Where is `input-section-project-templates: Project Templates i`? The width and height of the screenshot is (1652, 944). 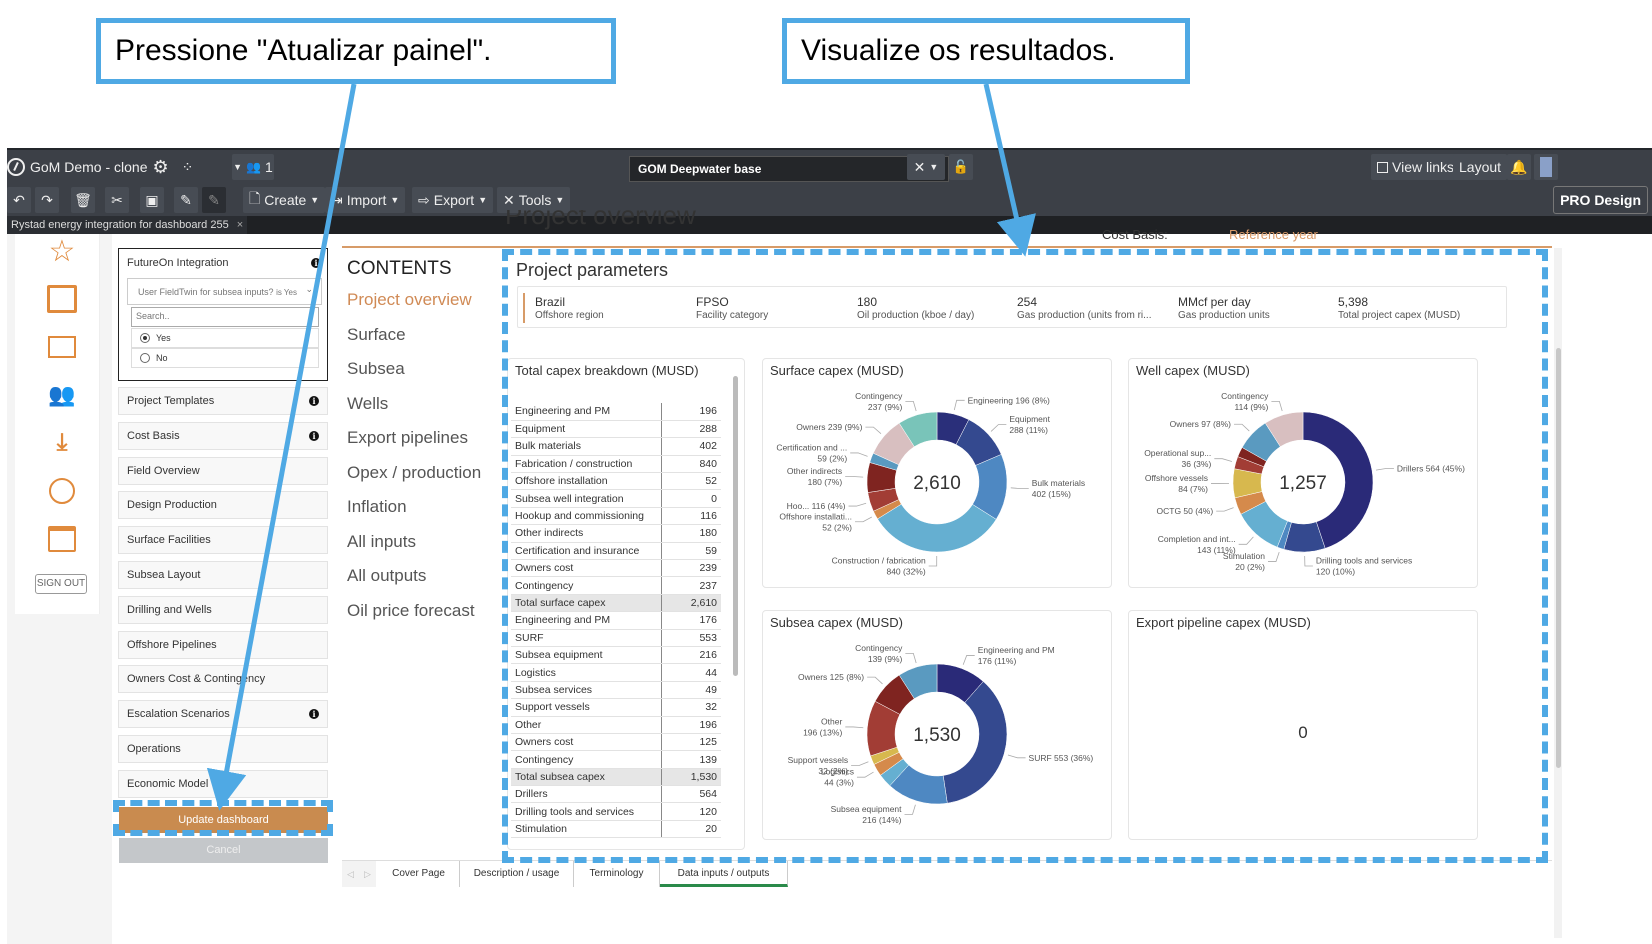 input-section-project-templates: Project Templates i is located at coordinates (223, 401).